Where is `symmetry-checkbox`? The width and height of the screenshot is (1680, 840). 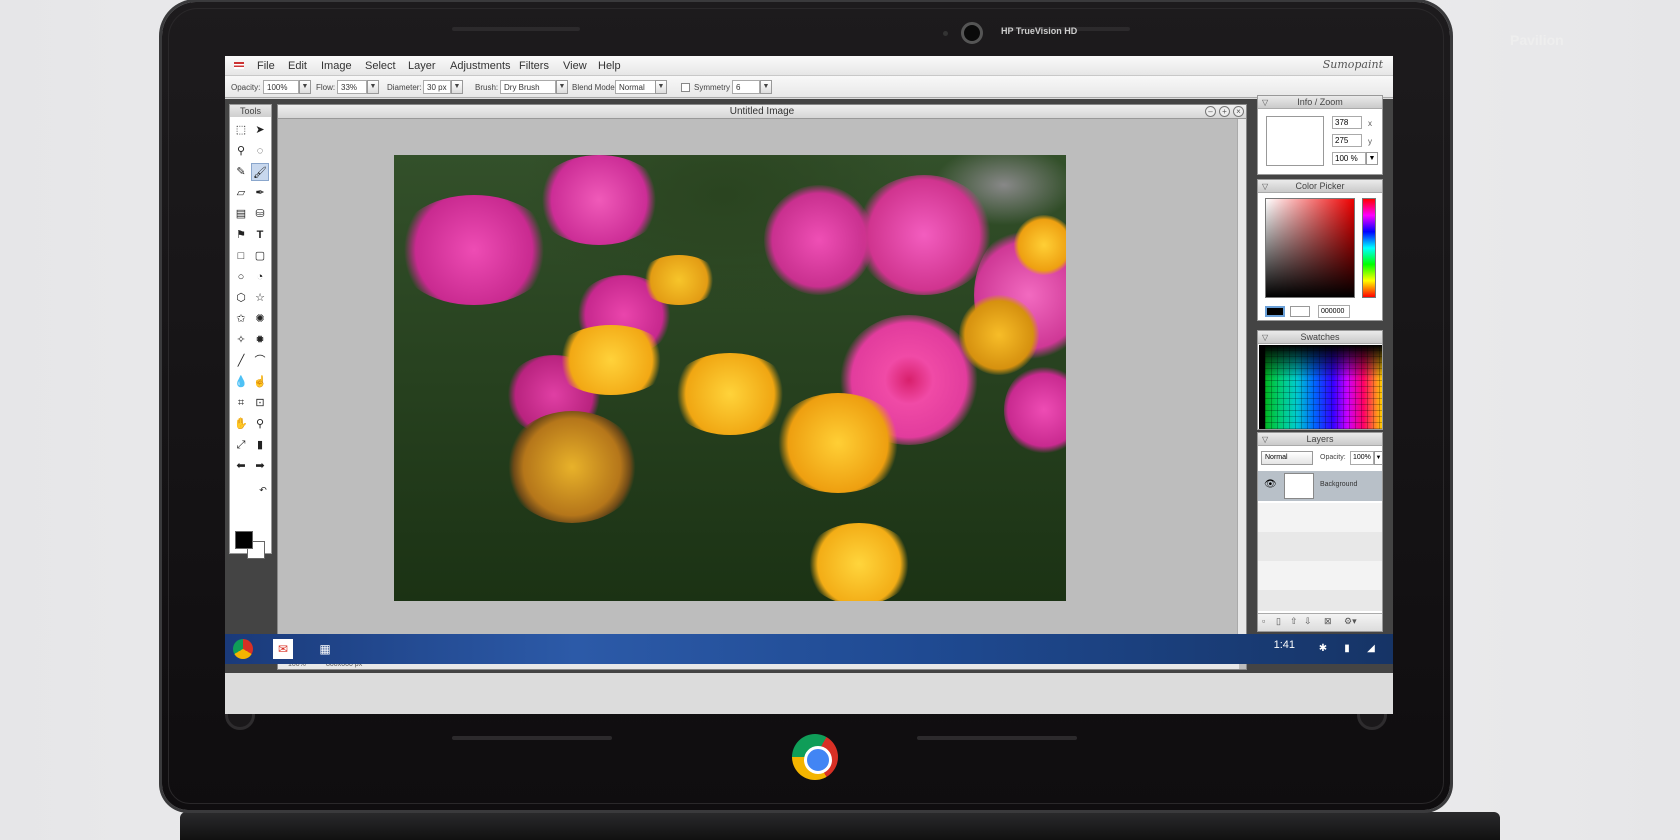
symmetry-checkbox is located at coordinates (685, 87).